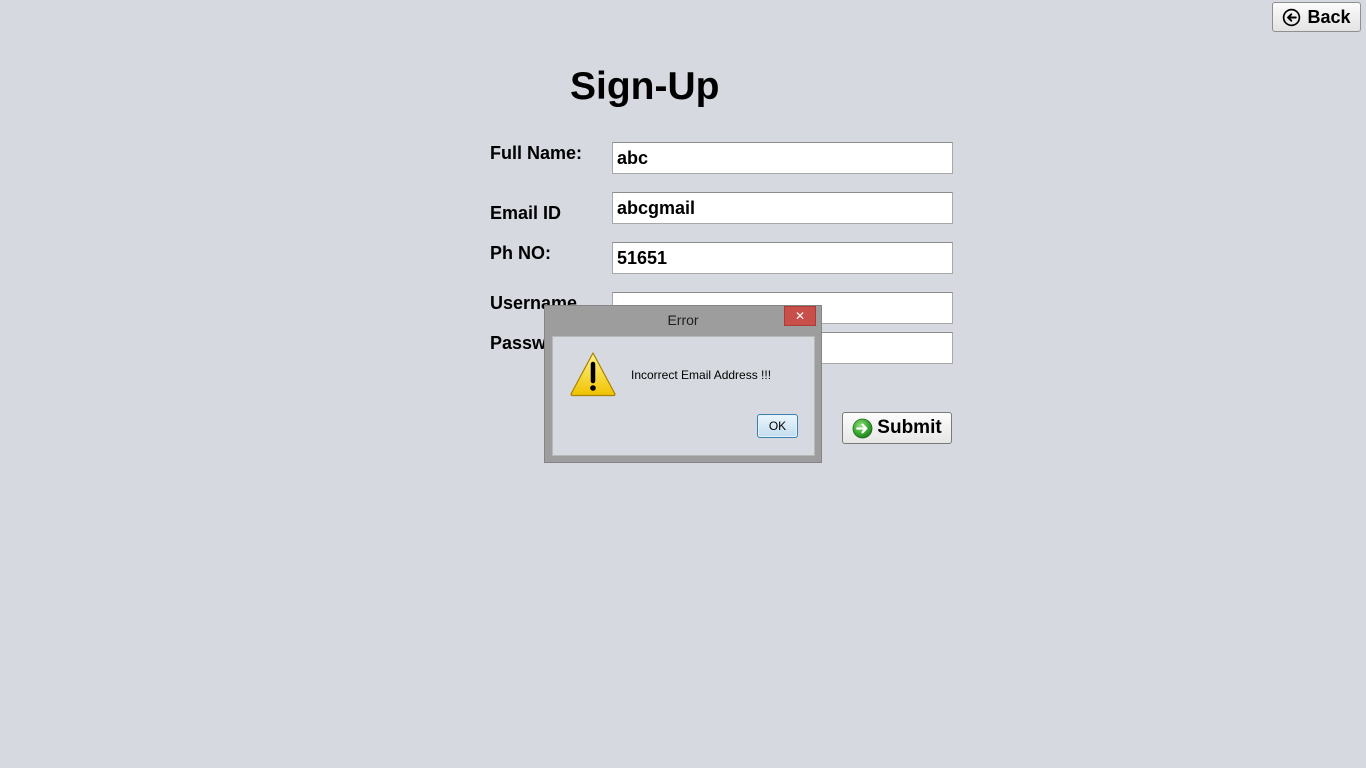 This screenshot has height=768, width=1366. What do you see at coordinates (782, 258) in the screenshot?
I see `phone-input` at bounding box center [782, 258].